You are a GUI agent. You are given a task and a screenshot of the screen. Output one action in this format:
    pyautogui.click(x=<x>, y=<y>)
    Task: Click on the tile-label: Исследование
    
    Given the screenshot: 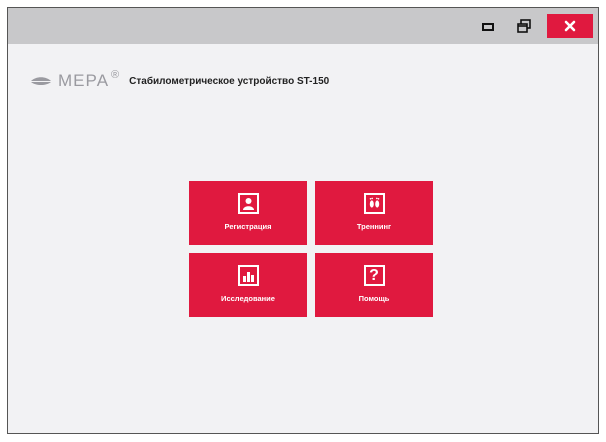 What is the action you would take?
    pyautogui.click(x=248, y=298)
    